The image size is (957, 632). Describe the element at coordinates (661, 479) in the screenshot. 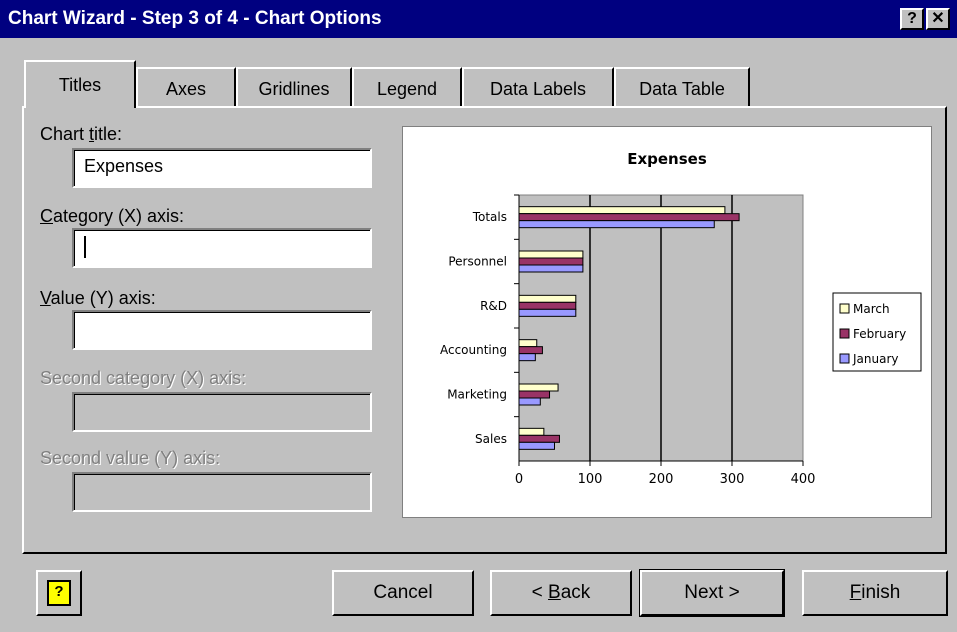

I see `x-tick-label: 200` at that location.